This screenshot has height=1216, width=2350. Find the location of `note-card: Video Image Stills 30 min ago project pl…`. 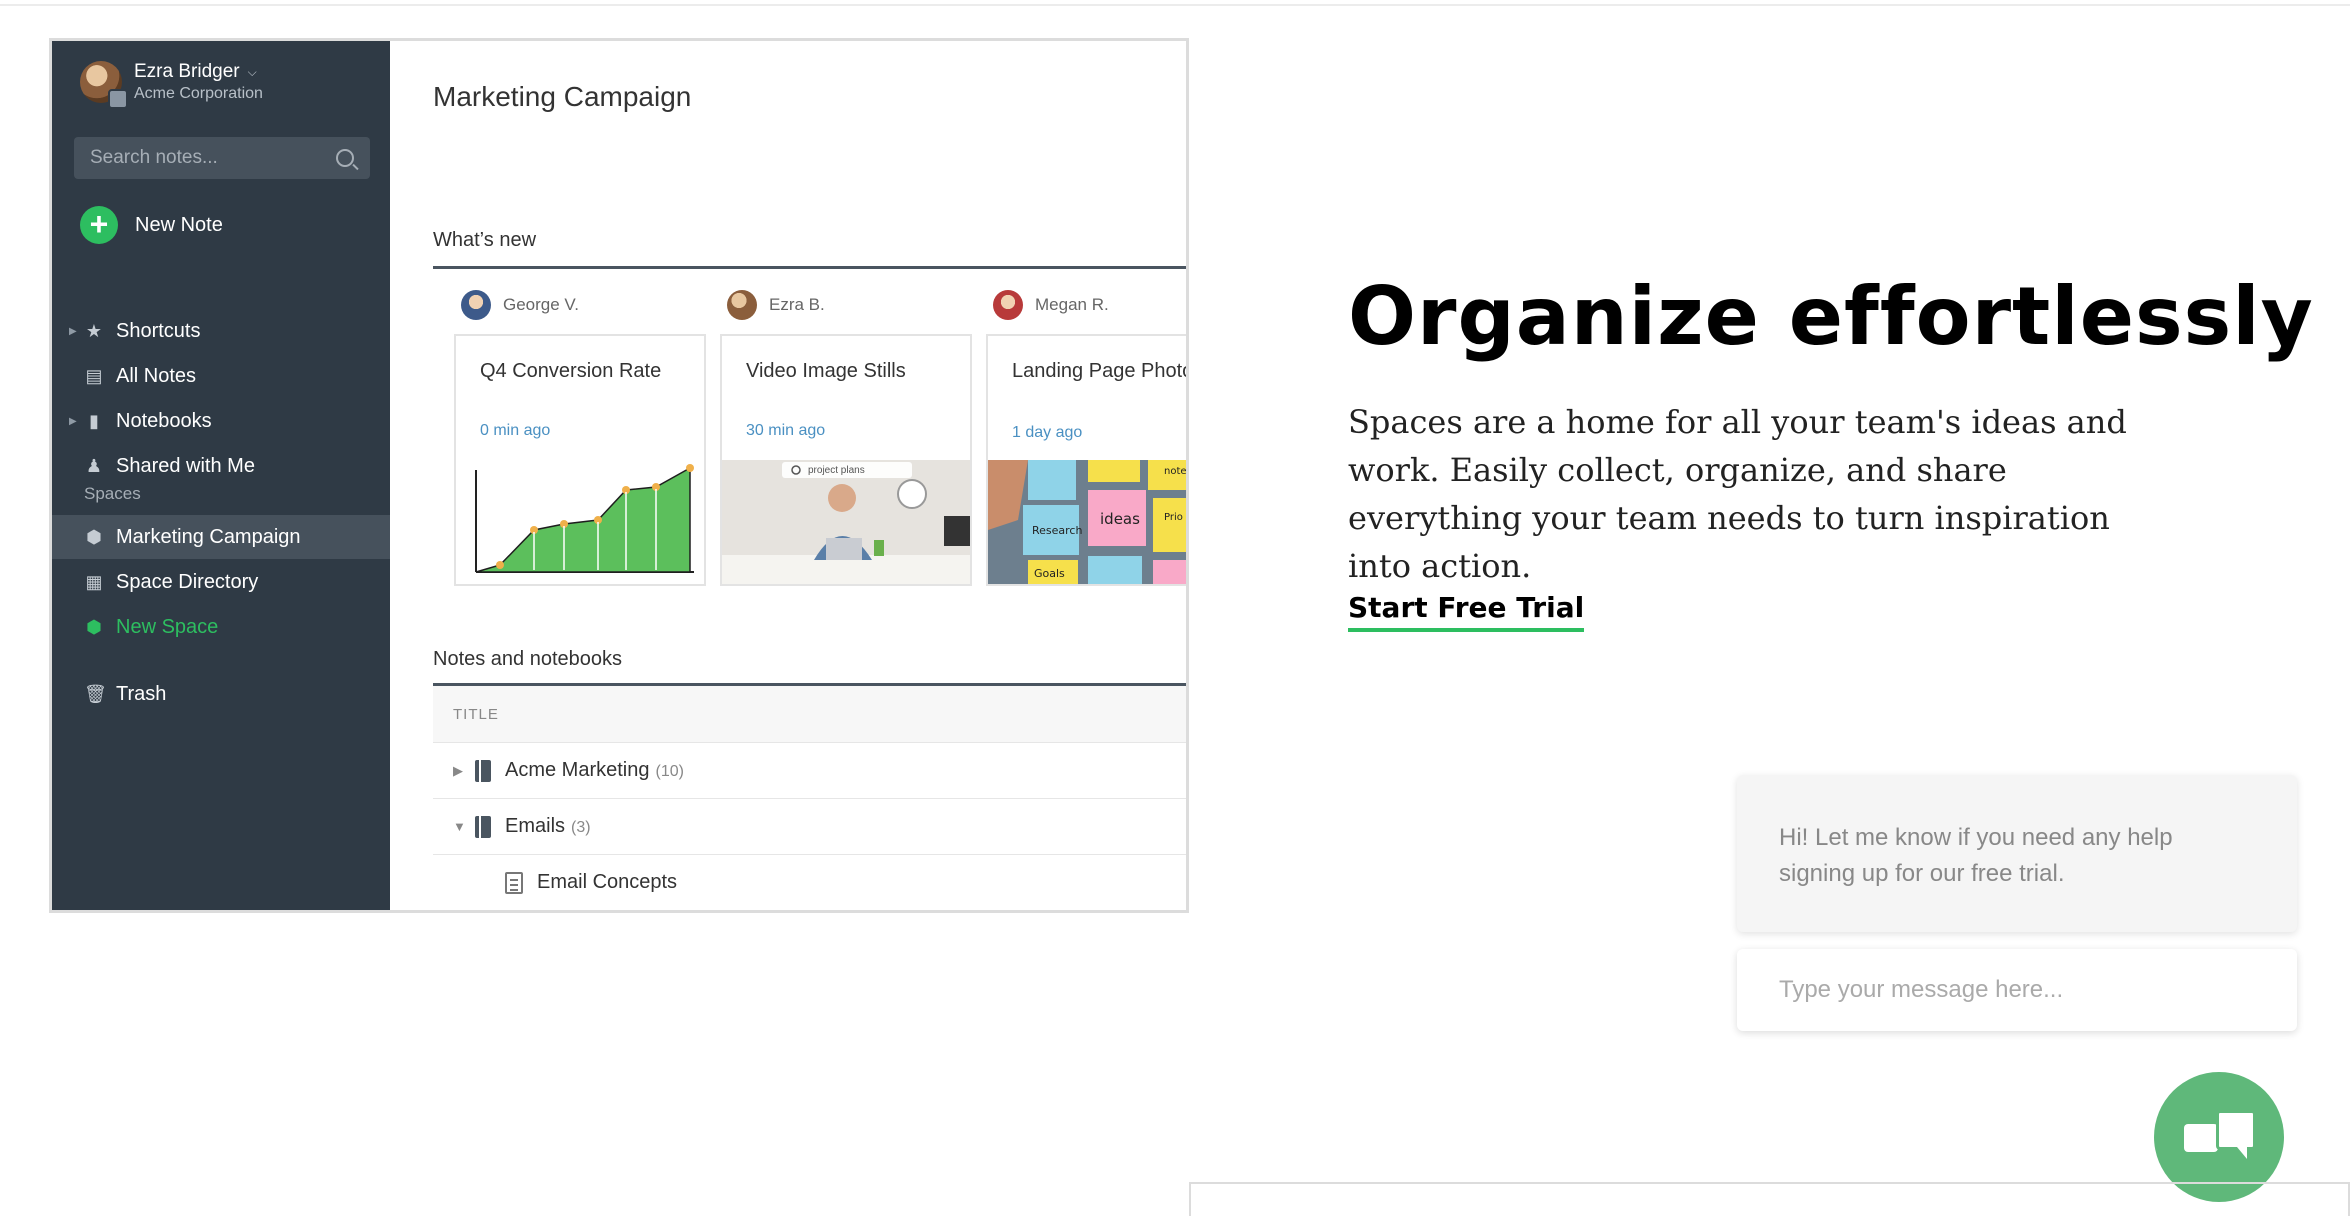

note-card: Video Image Stills 30 min ago project pl… is located at coordinates (846, 460).